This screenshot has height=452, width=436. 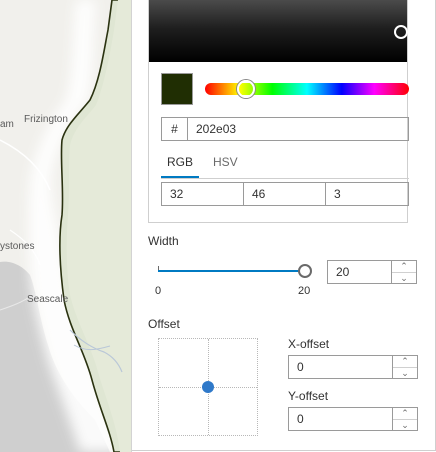 I want to click on offset-pad, so click(x=208, y=387).